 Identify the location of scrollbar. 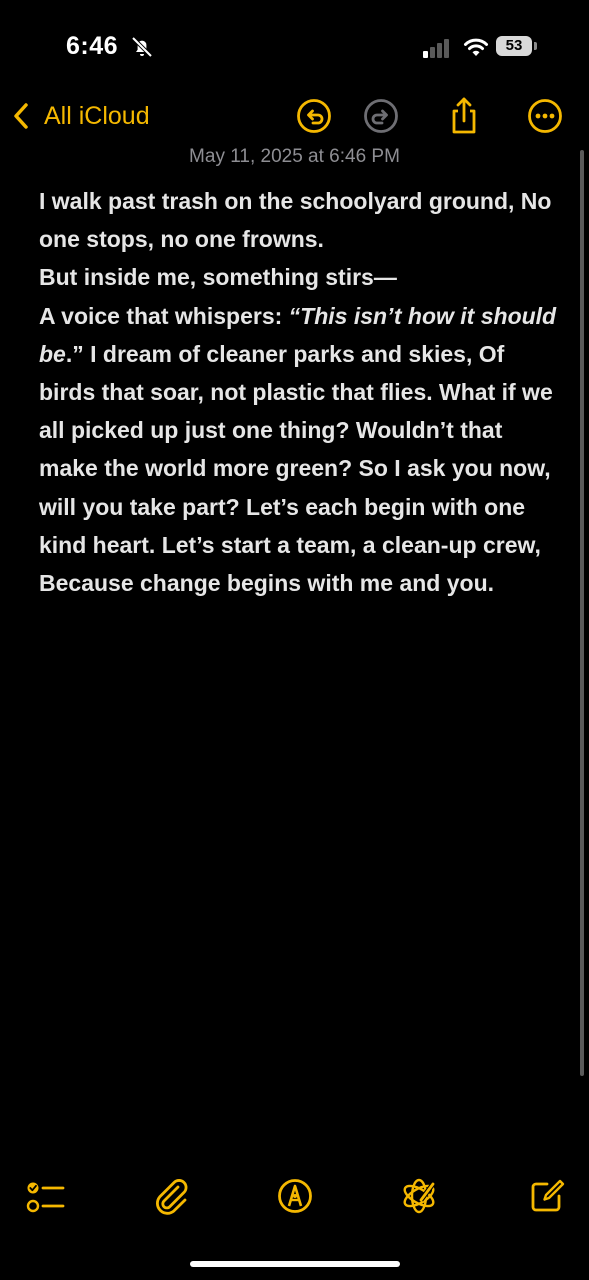
(582, 613).